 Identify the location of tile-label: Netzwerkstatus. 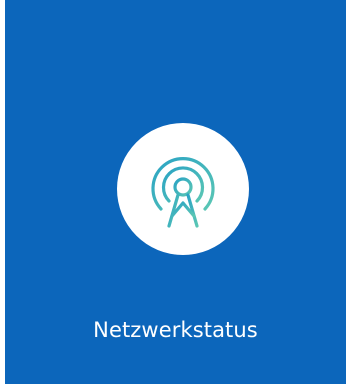
(175, 330).